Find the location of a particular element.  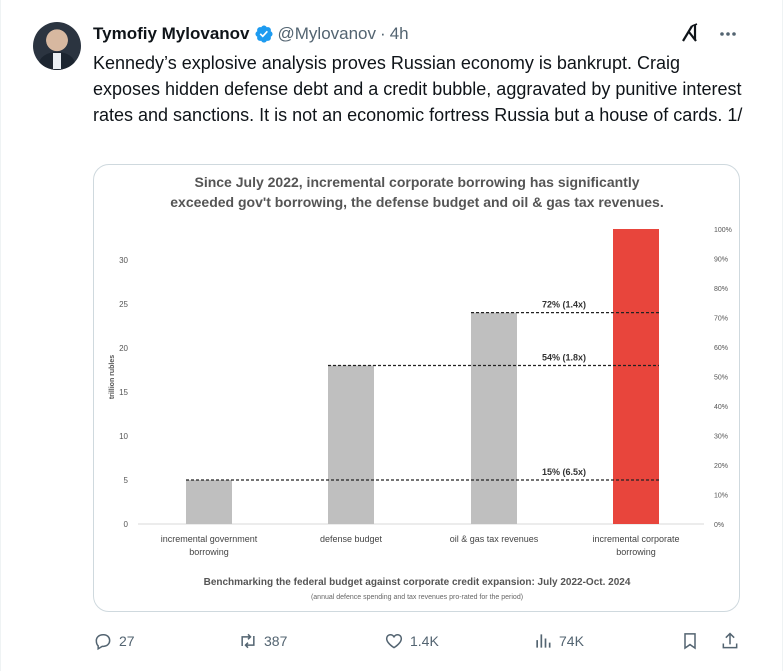

x-category-label: defense budget is located at coordinates (351, 539).